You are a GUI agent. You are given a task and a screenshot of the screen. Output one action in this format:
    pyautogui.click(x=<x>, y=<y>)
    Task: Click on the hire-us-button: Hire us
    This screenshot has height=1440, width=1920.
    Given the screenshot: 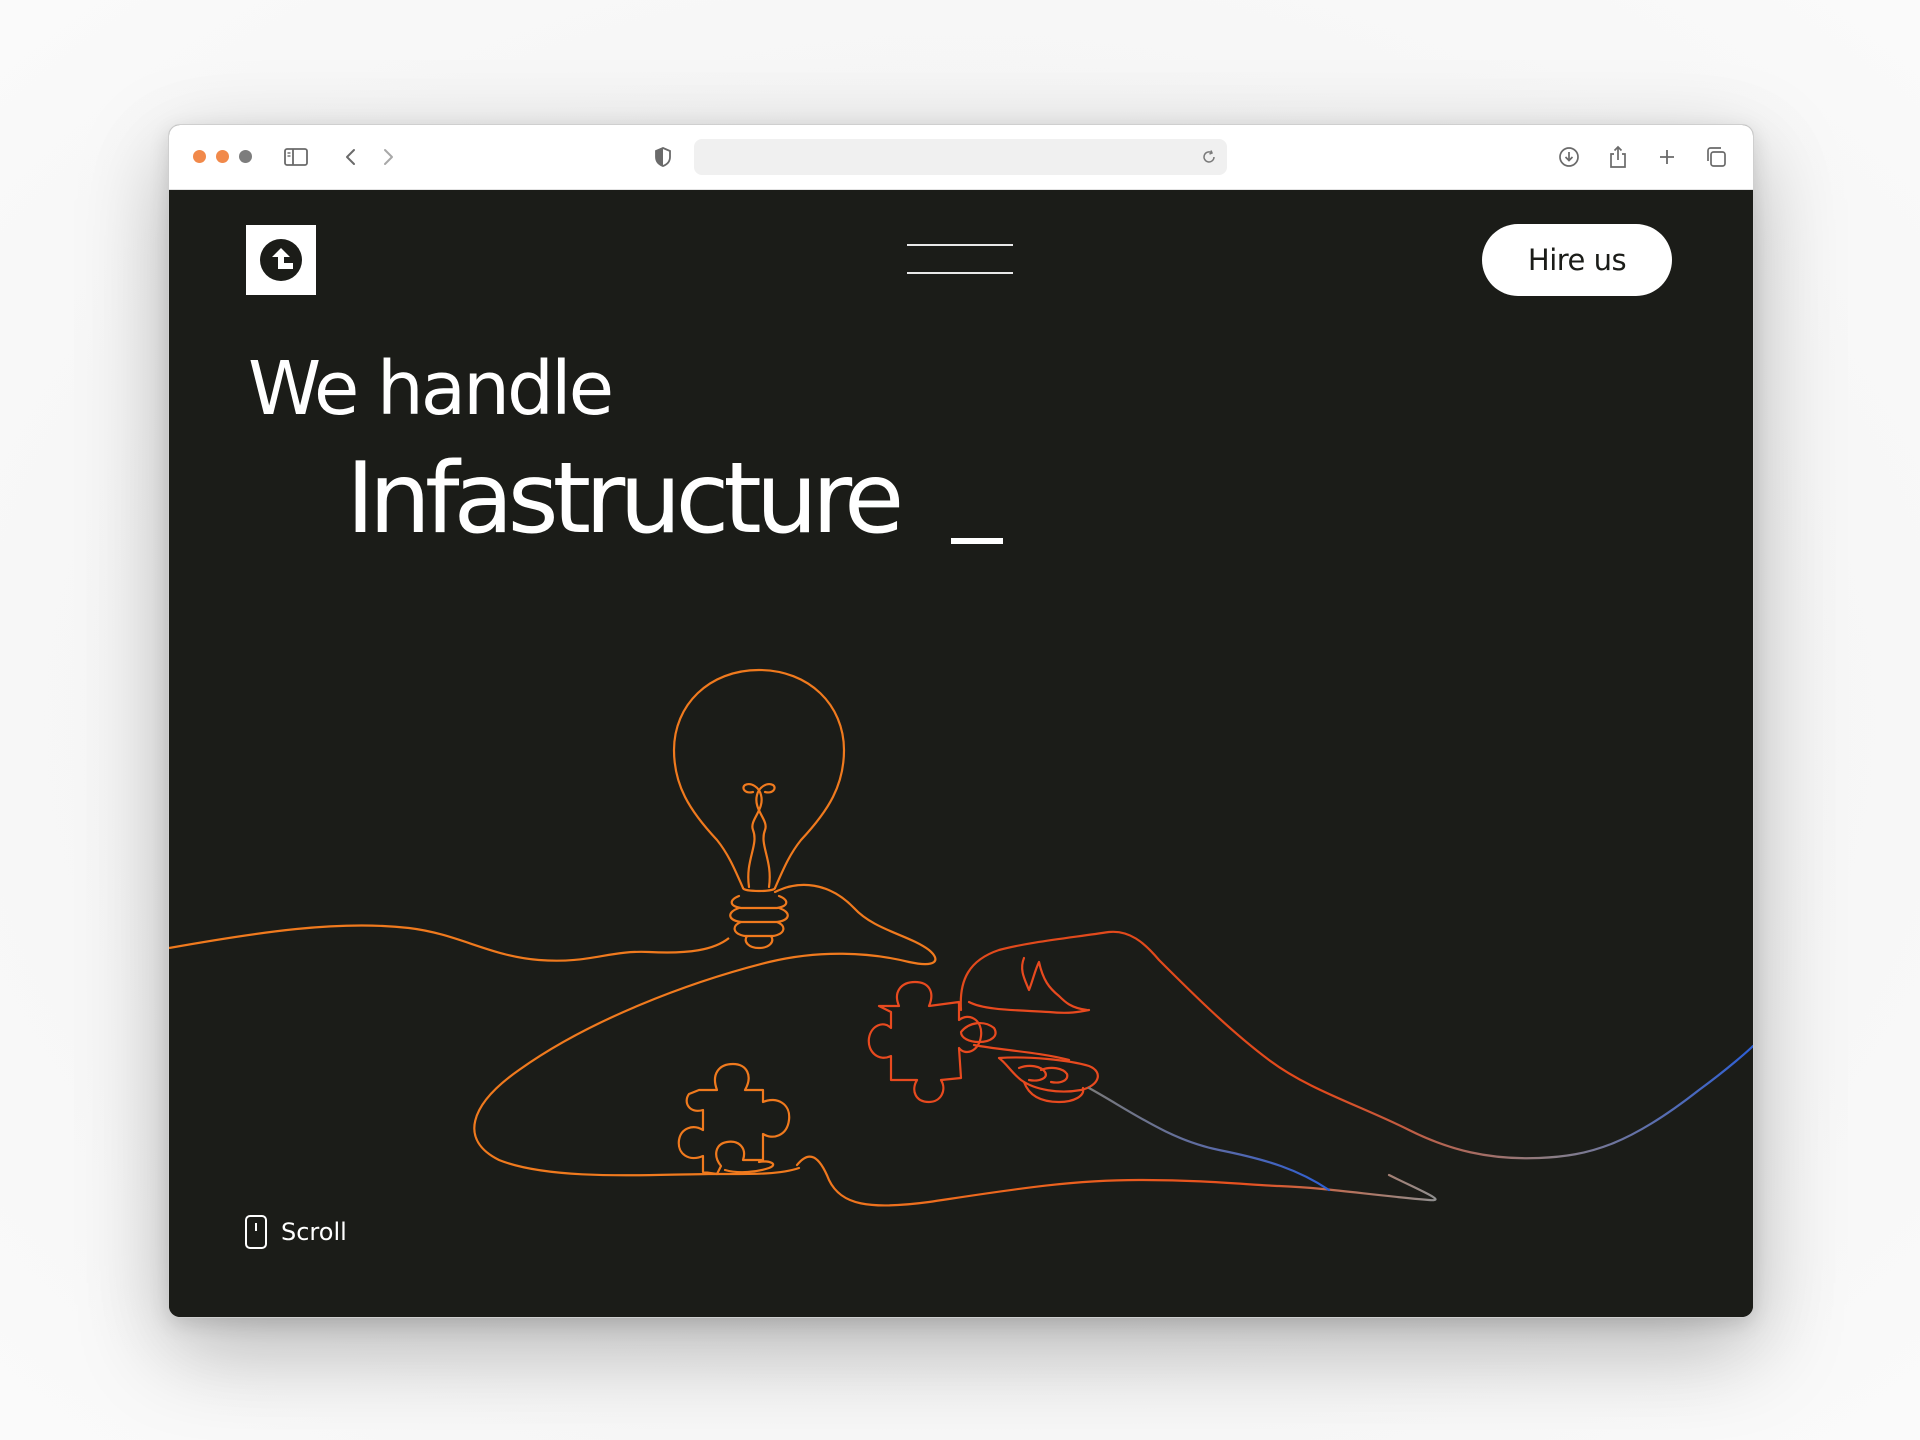 What is the action you would take?
    pyautogui.click(x=1577, y=260)
    